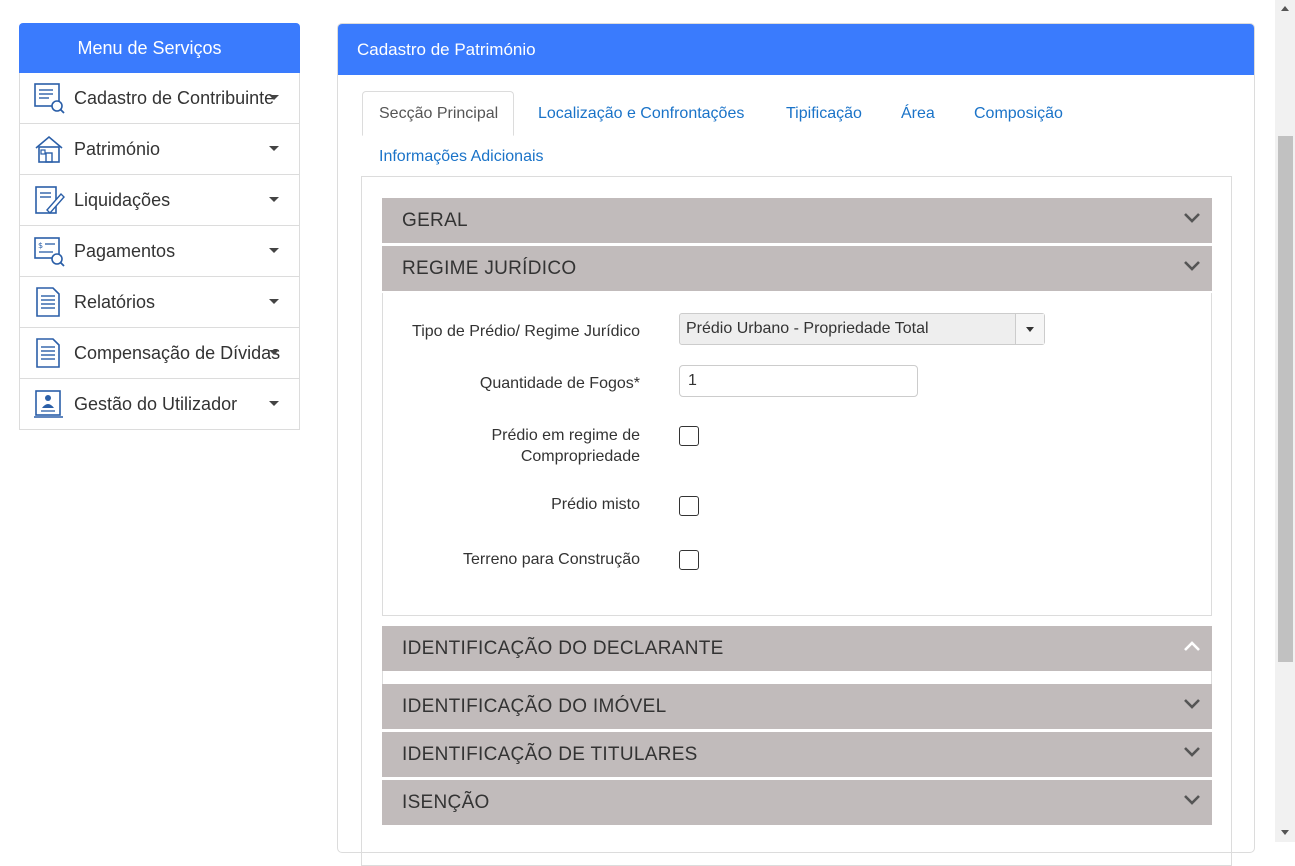 The image size is (1295, 866). I want to click on tab-informacoes-adicionais: Informações Adicionais, so click(461, 157).